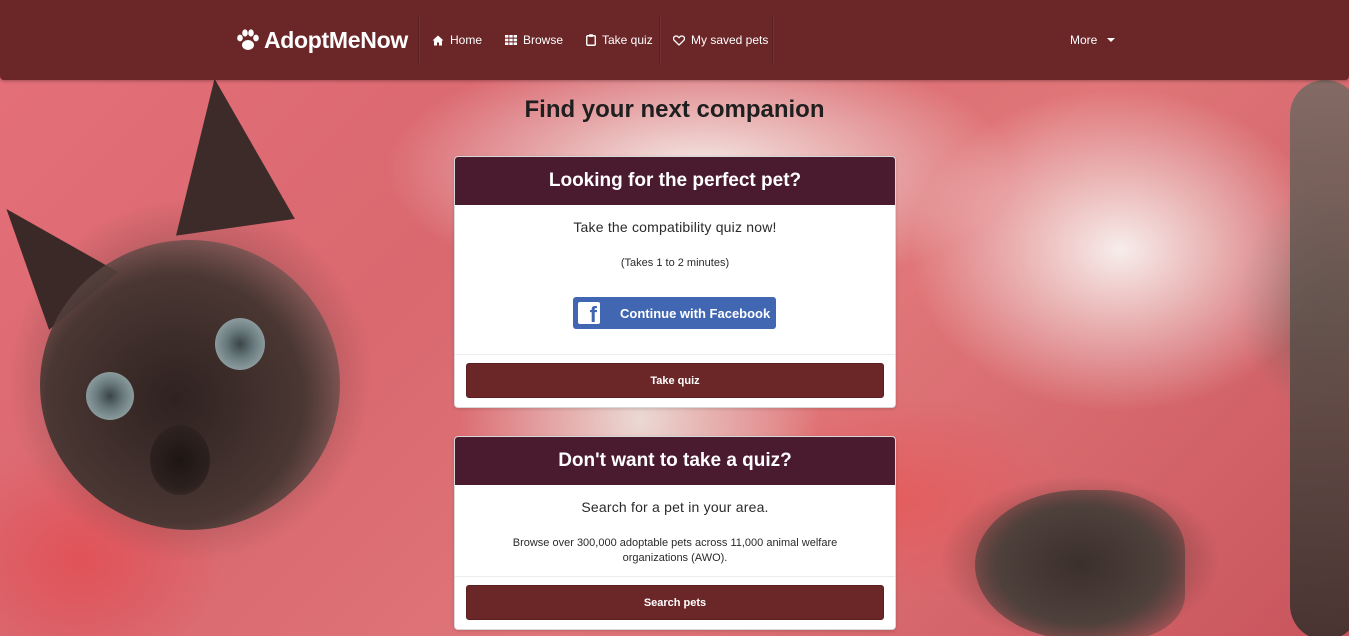 This screenshot has height=636, width=1349. I want to click on nav-link-my-saved-pets: My saved pets, so click(720, 40).